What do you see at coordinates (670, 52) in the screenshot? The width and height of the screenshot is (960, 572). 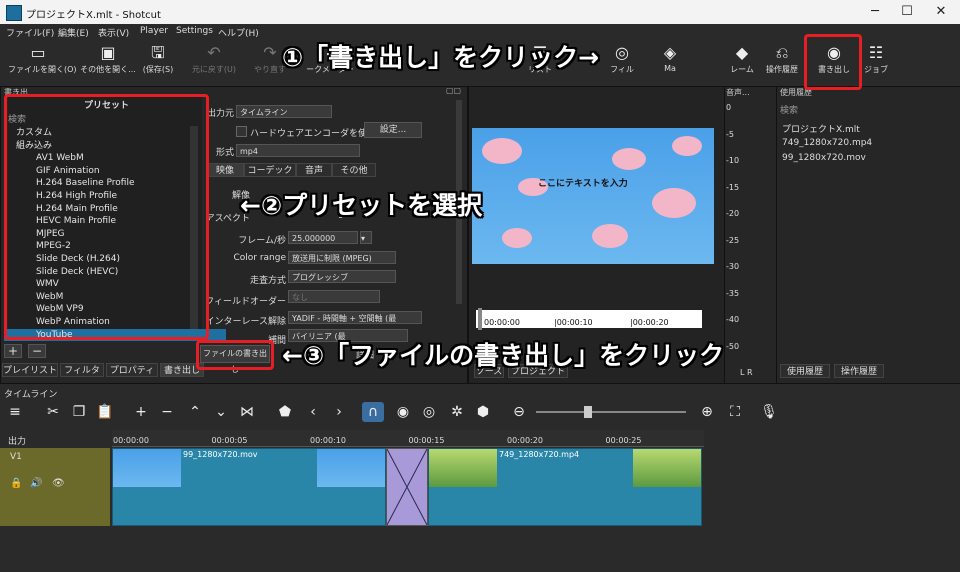 I see `marker-icon: ◈` at bounding box center [670, 52].